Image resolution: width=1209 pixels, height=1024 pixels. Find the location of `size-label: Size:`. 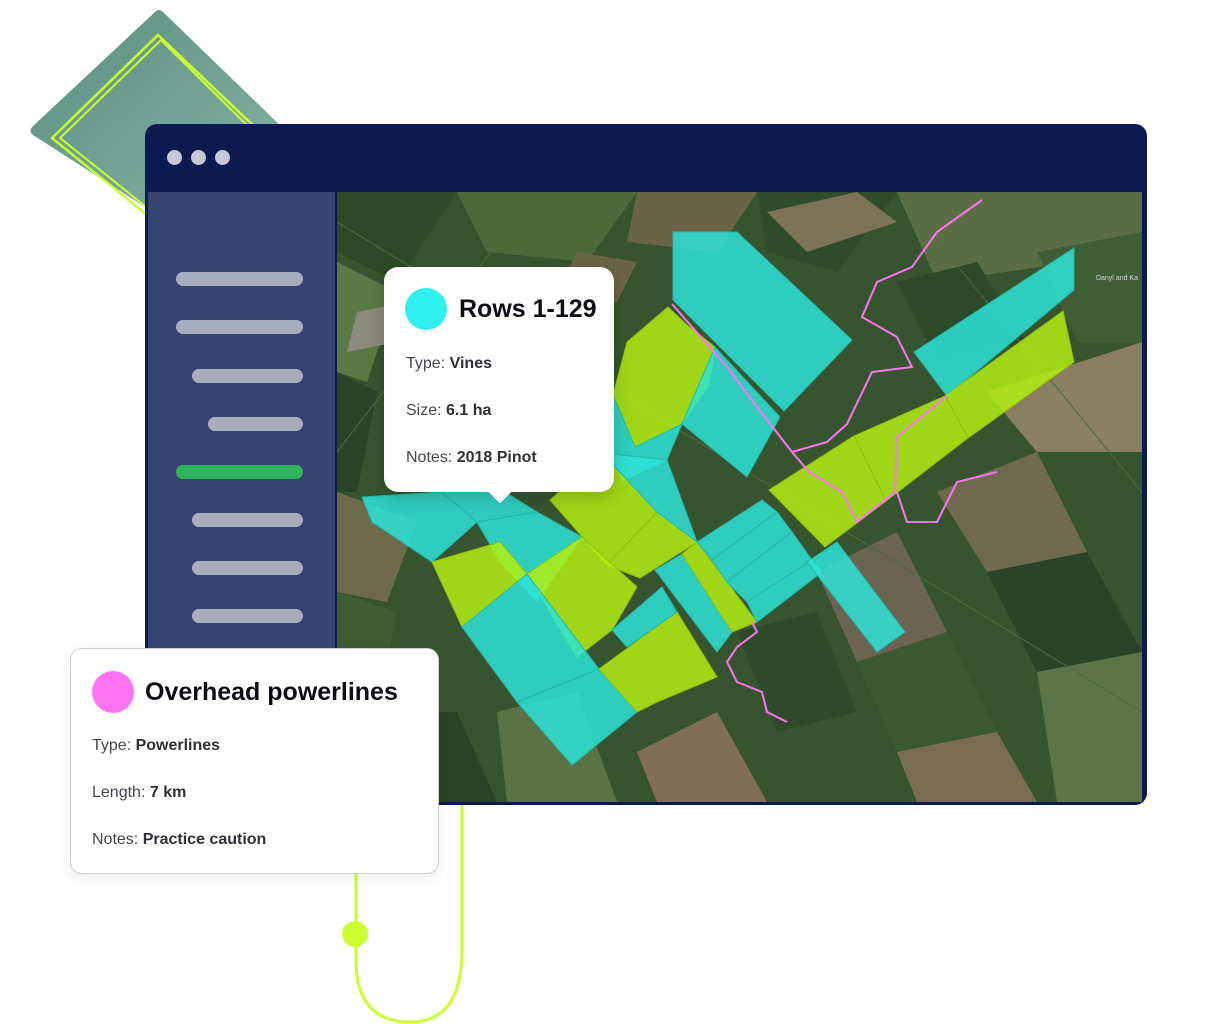

size-label: Size: is located at coordinates (424, 410).